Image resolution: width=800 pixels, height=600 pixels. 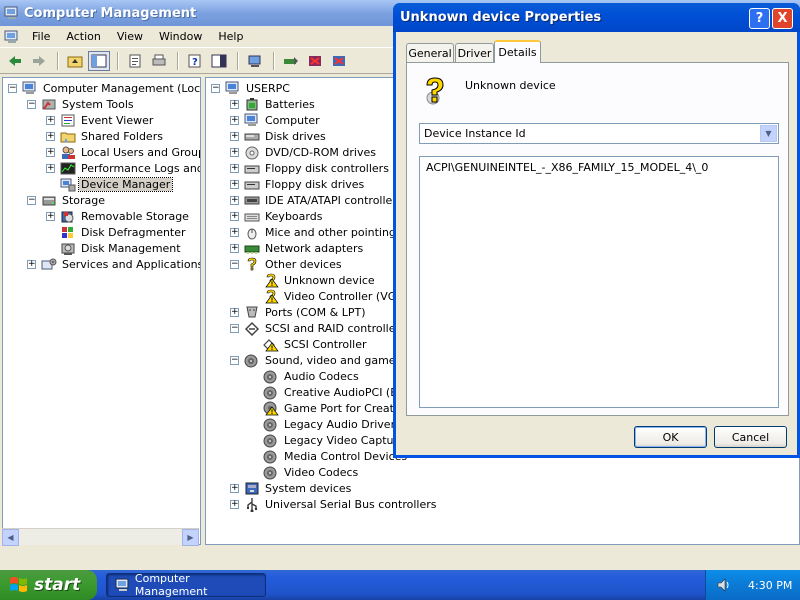 I want to click on tree-item: − Storage, so click(x=67, y=200).